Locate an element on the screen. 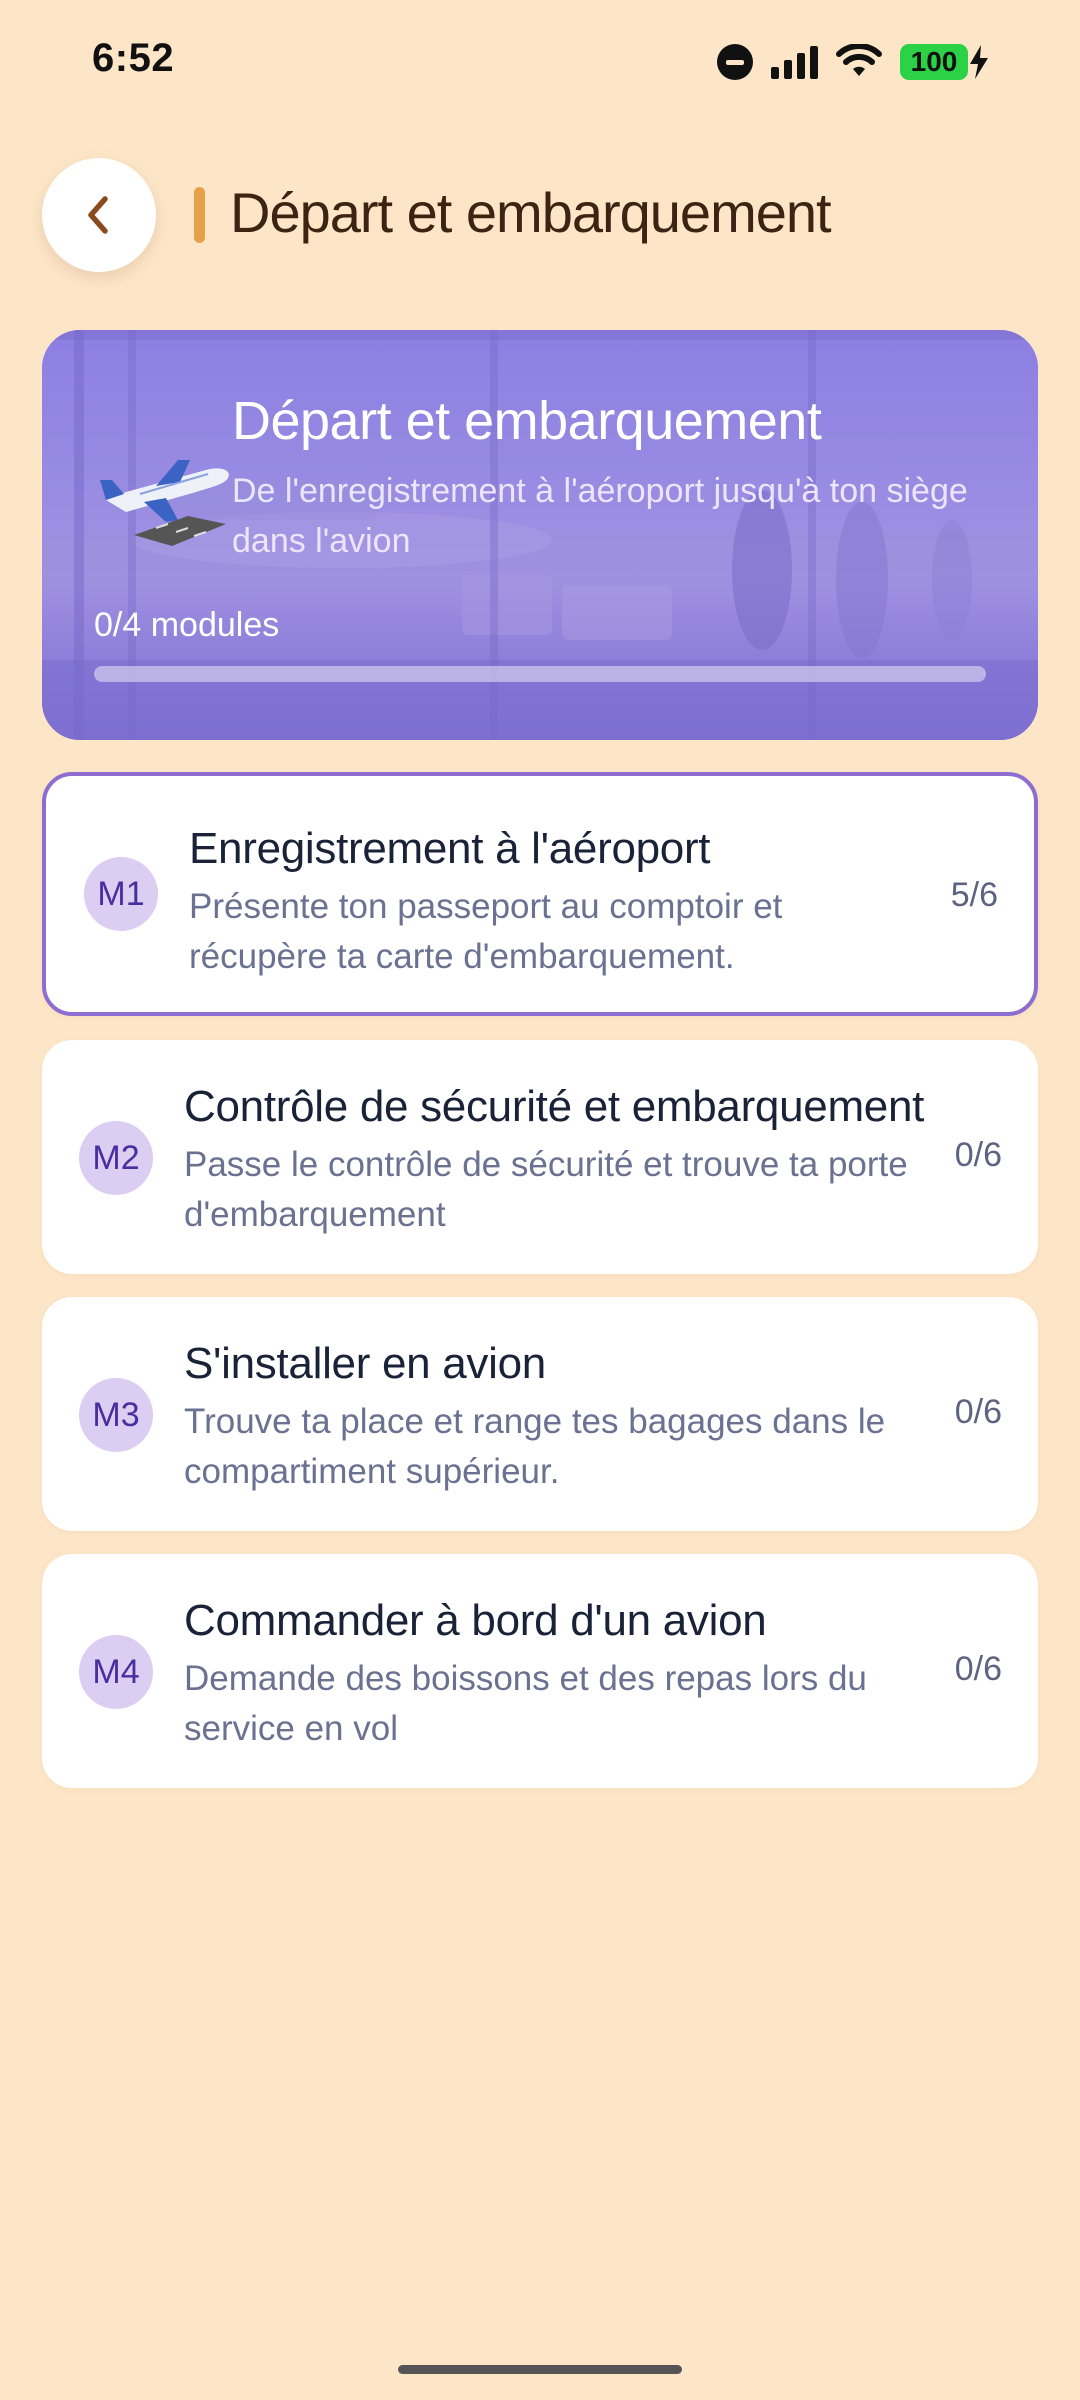 The height and width of the screenshot is (2400, 1080). hero-progress-bar is located at coordinates (540, 674).